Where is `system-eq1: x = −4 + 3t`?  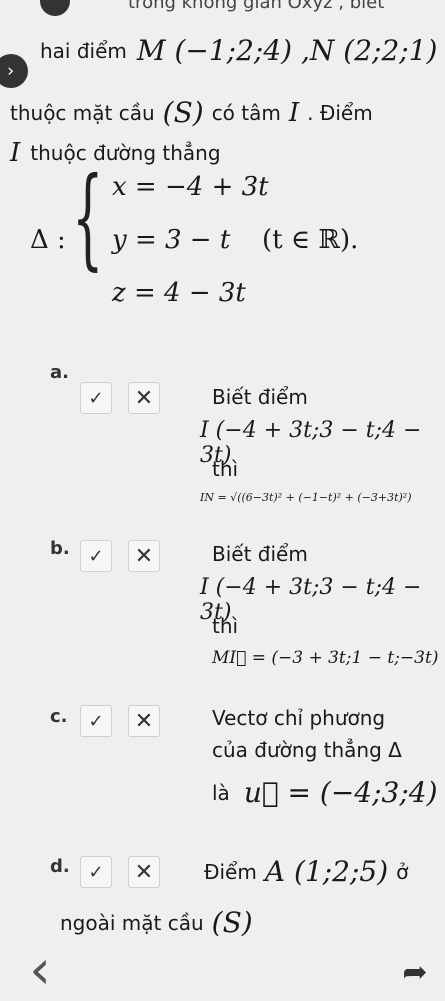
system-eq1: x = −4 + 3t is located at coordinates (190, 187).